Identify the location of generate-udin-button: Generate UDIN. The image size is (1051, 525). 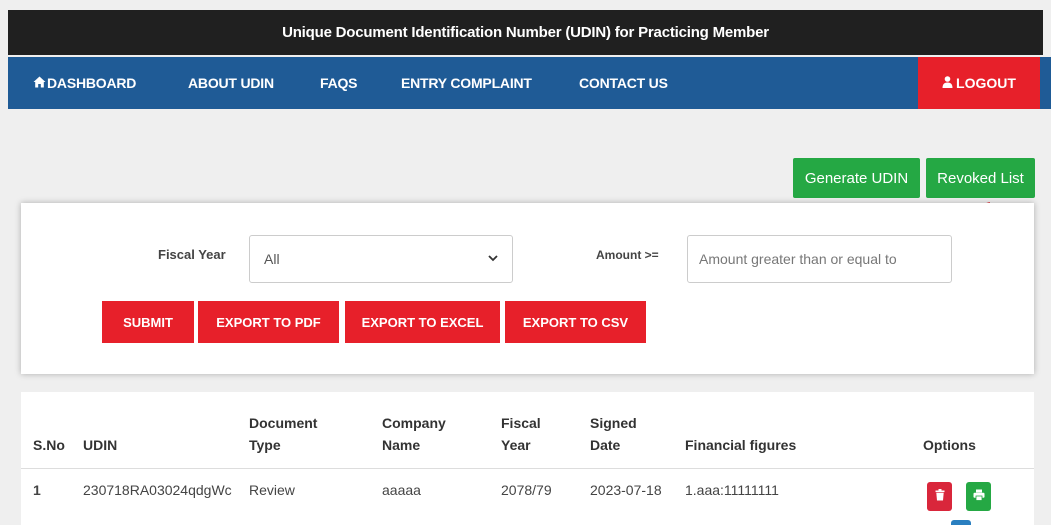
(856, 178).